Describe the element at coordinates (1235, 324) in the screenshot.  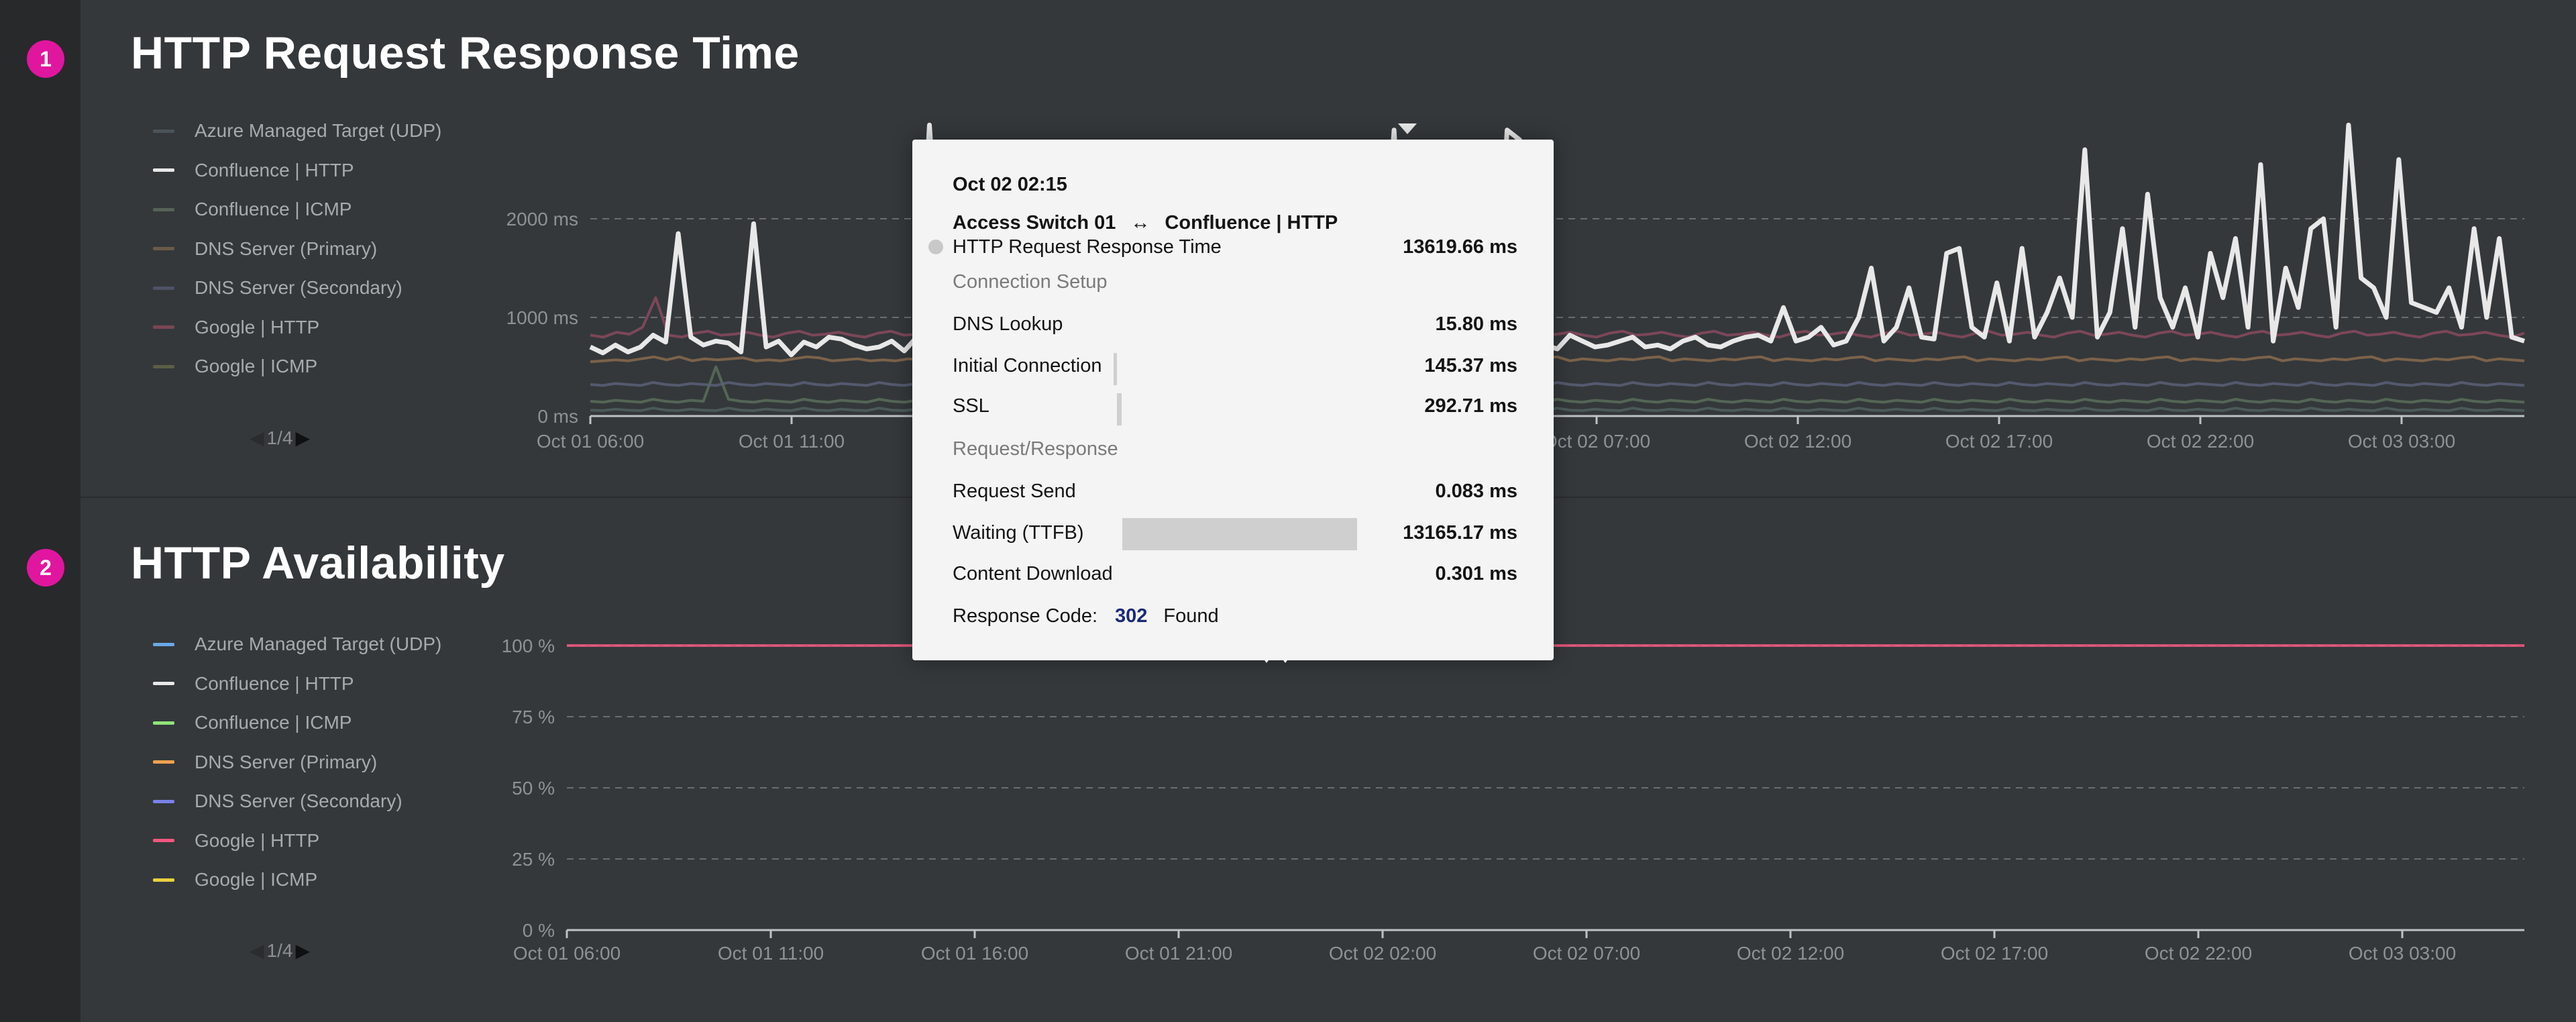
I see `tooltip-dns-row: DNS Lookup 15.80 ms` at that location.